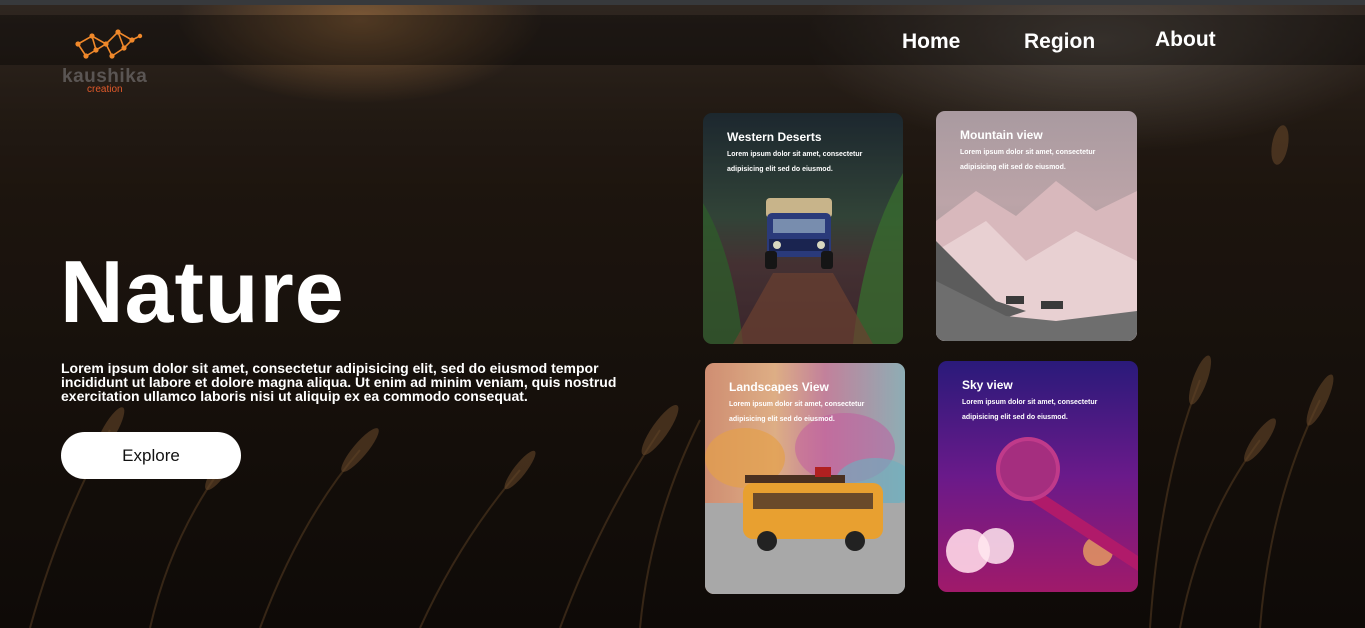  Describe the element at coordinates (682, 41) in the screenshot. I see `main-nav: Home Region About` at that location.